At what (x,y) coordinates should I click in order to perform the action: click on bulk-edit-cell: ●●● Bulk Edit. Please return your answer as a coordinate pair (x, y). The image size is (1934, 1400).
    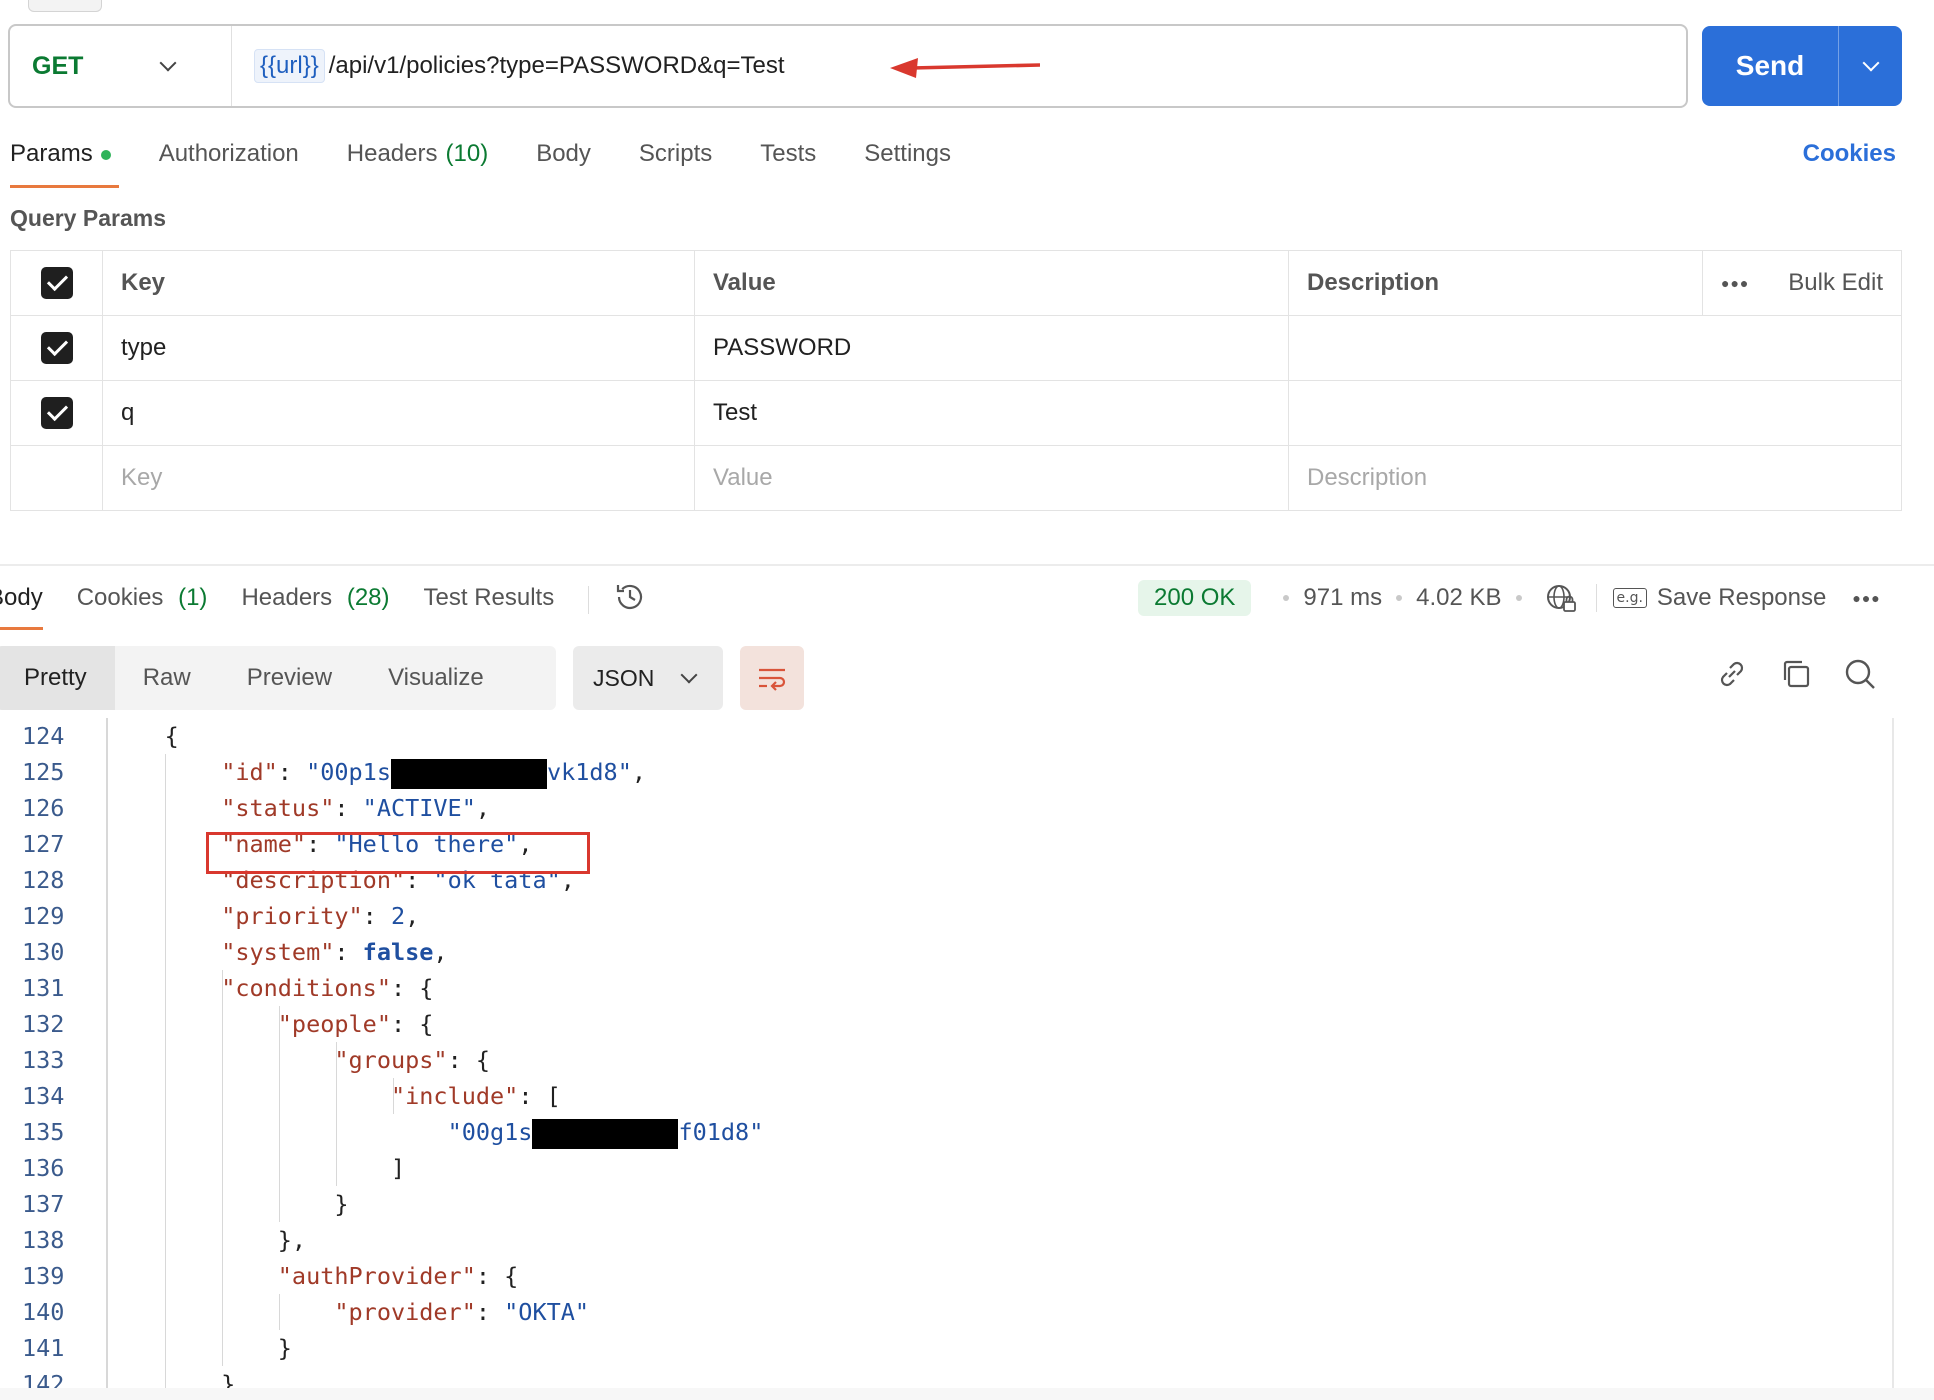
    Looking at the image, I should click on (1802, 283).